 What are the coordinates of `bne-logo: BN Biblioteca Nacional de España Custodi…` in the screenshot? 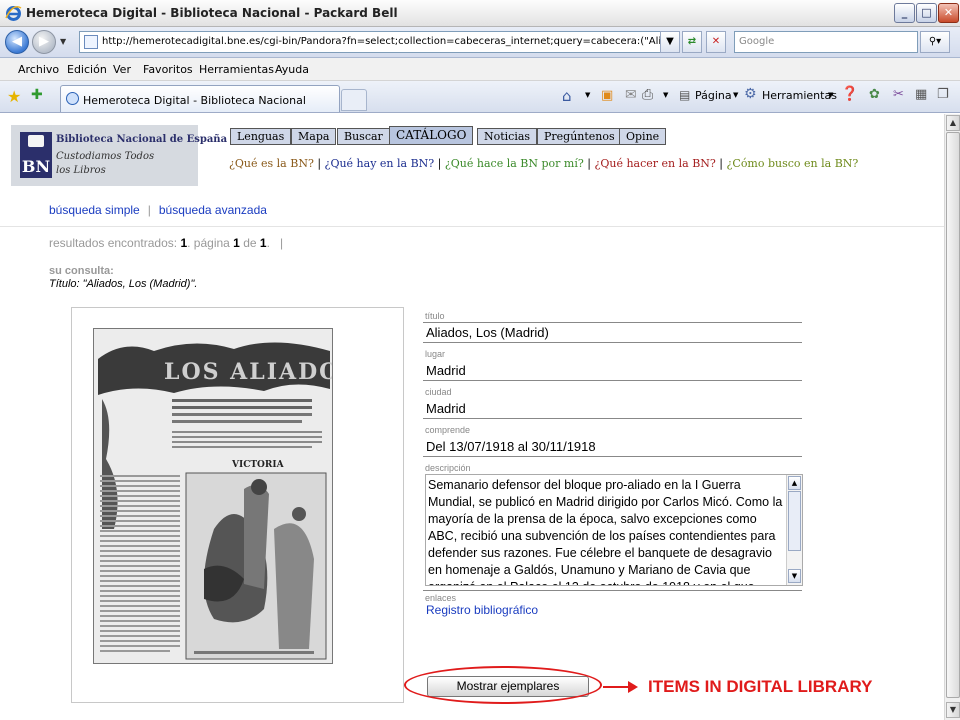 It's located at (119, 155).